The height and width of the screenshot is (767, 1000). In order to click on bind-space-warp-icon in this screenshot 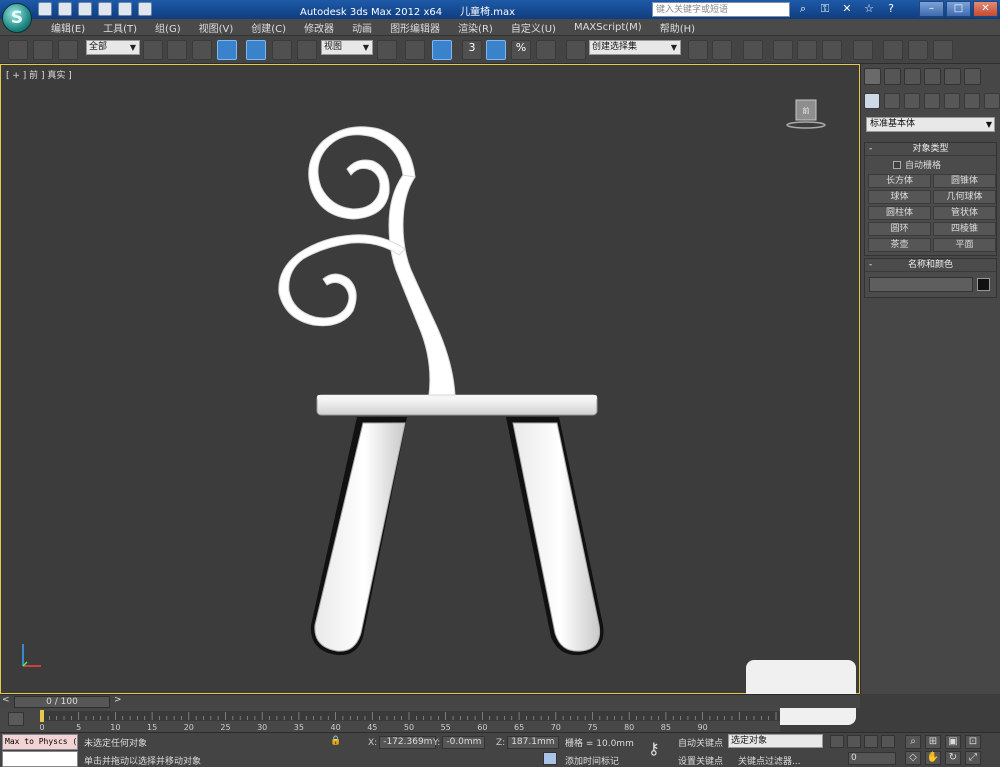, I will do `click(68, 50)`.